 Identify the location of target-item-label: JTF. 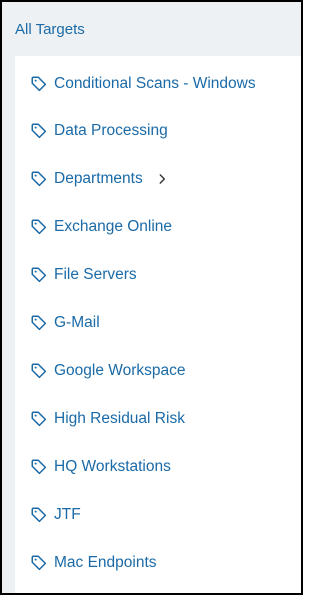
(67, 514).